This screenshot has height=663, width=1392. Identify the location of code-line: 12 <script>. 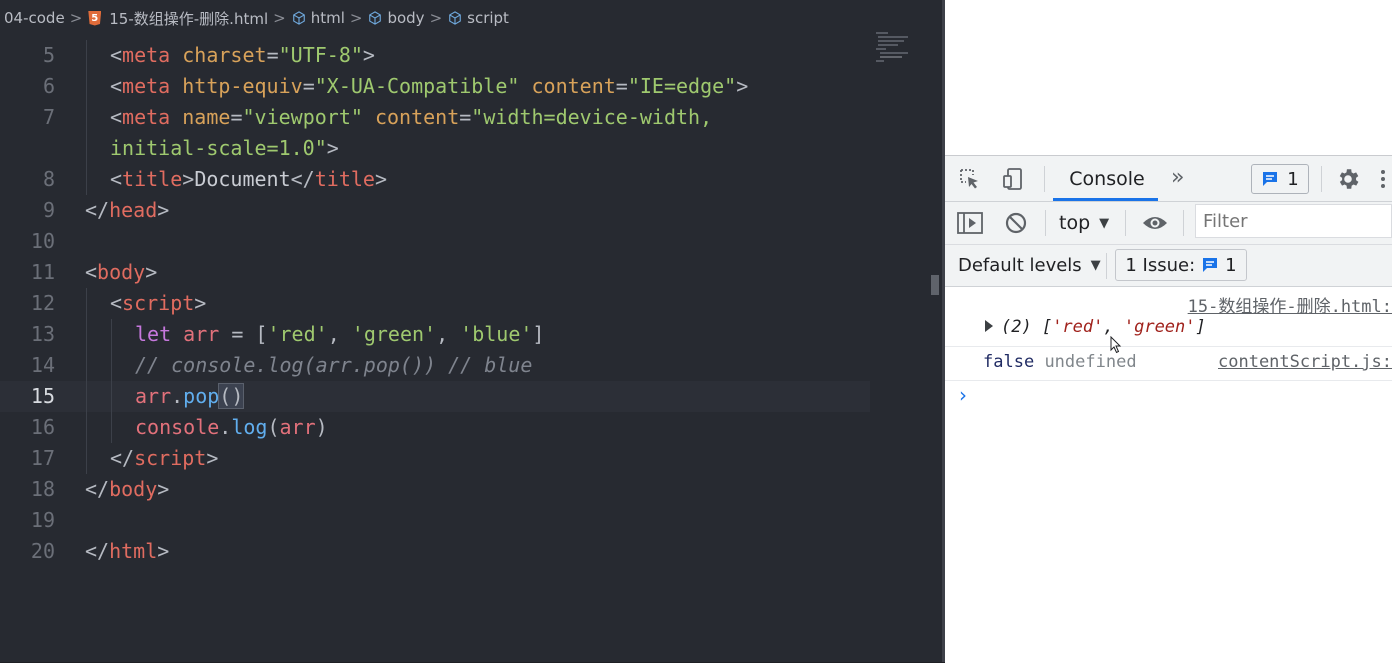
(472, 303).